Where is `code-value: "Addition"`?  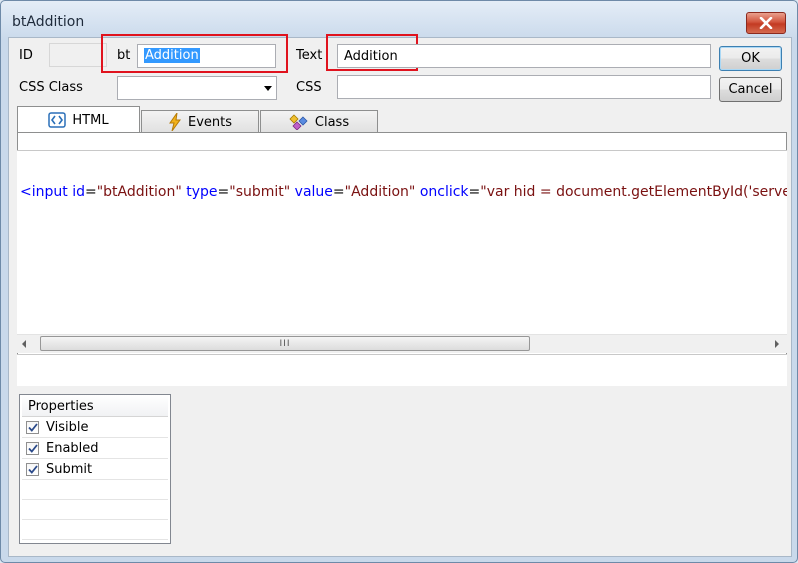
code-value: "Addition" is located at coordinates (380, 192).